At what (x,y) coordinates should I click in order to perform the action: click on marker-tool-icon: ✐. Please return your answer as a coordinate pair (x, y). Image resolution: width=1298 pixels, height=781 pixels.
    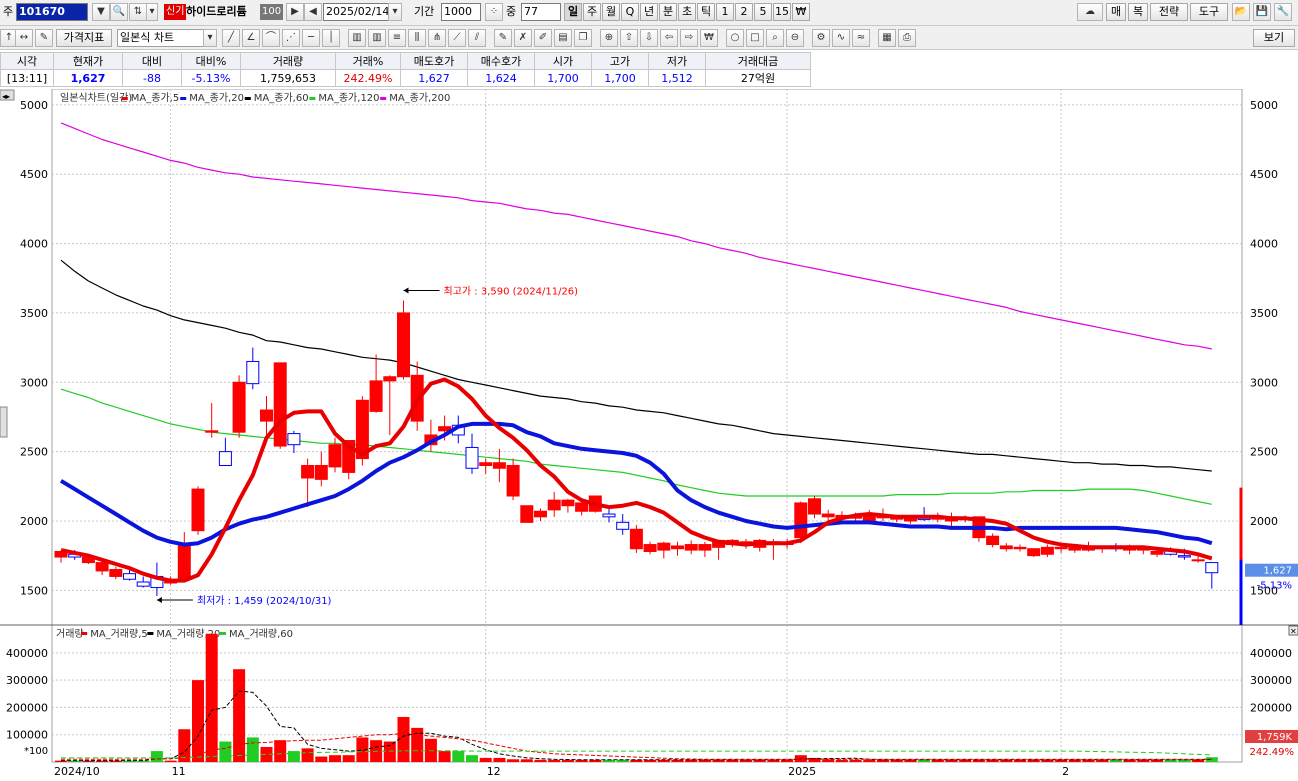
    Looking at the image, I should click on (543, 38).